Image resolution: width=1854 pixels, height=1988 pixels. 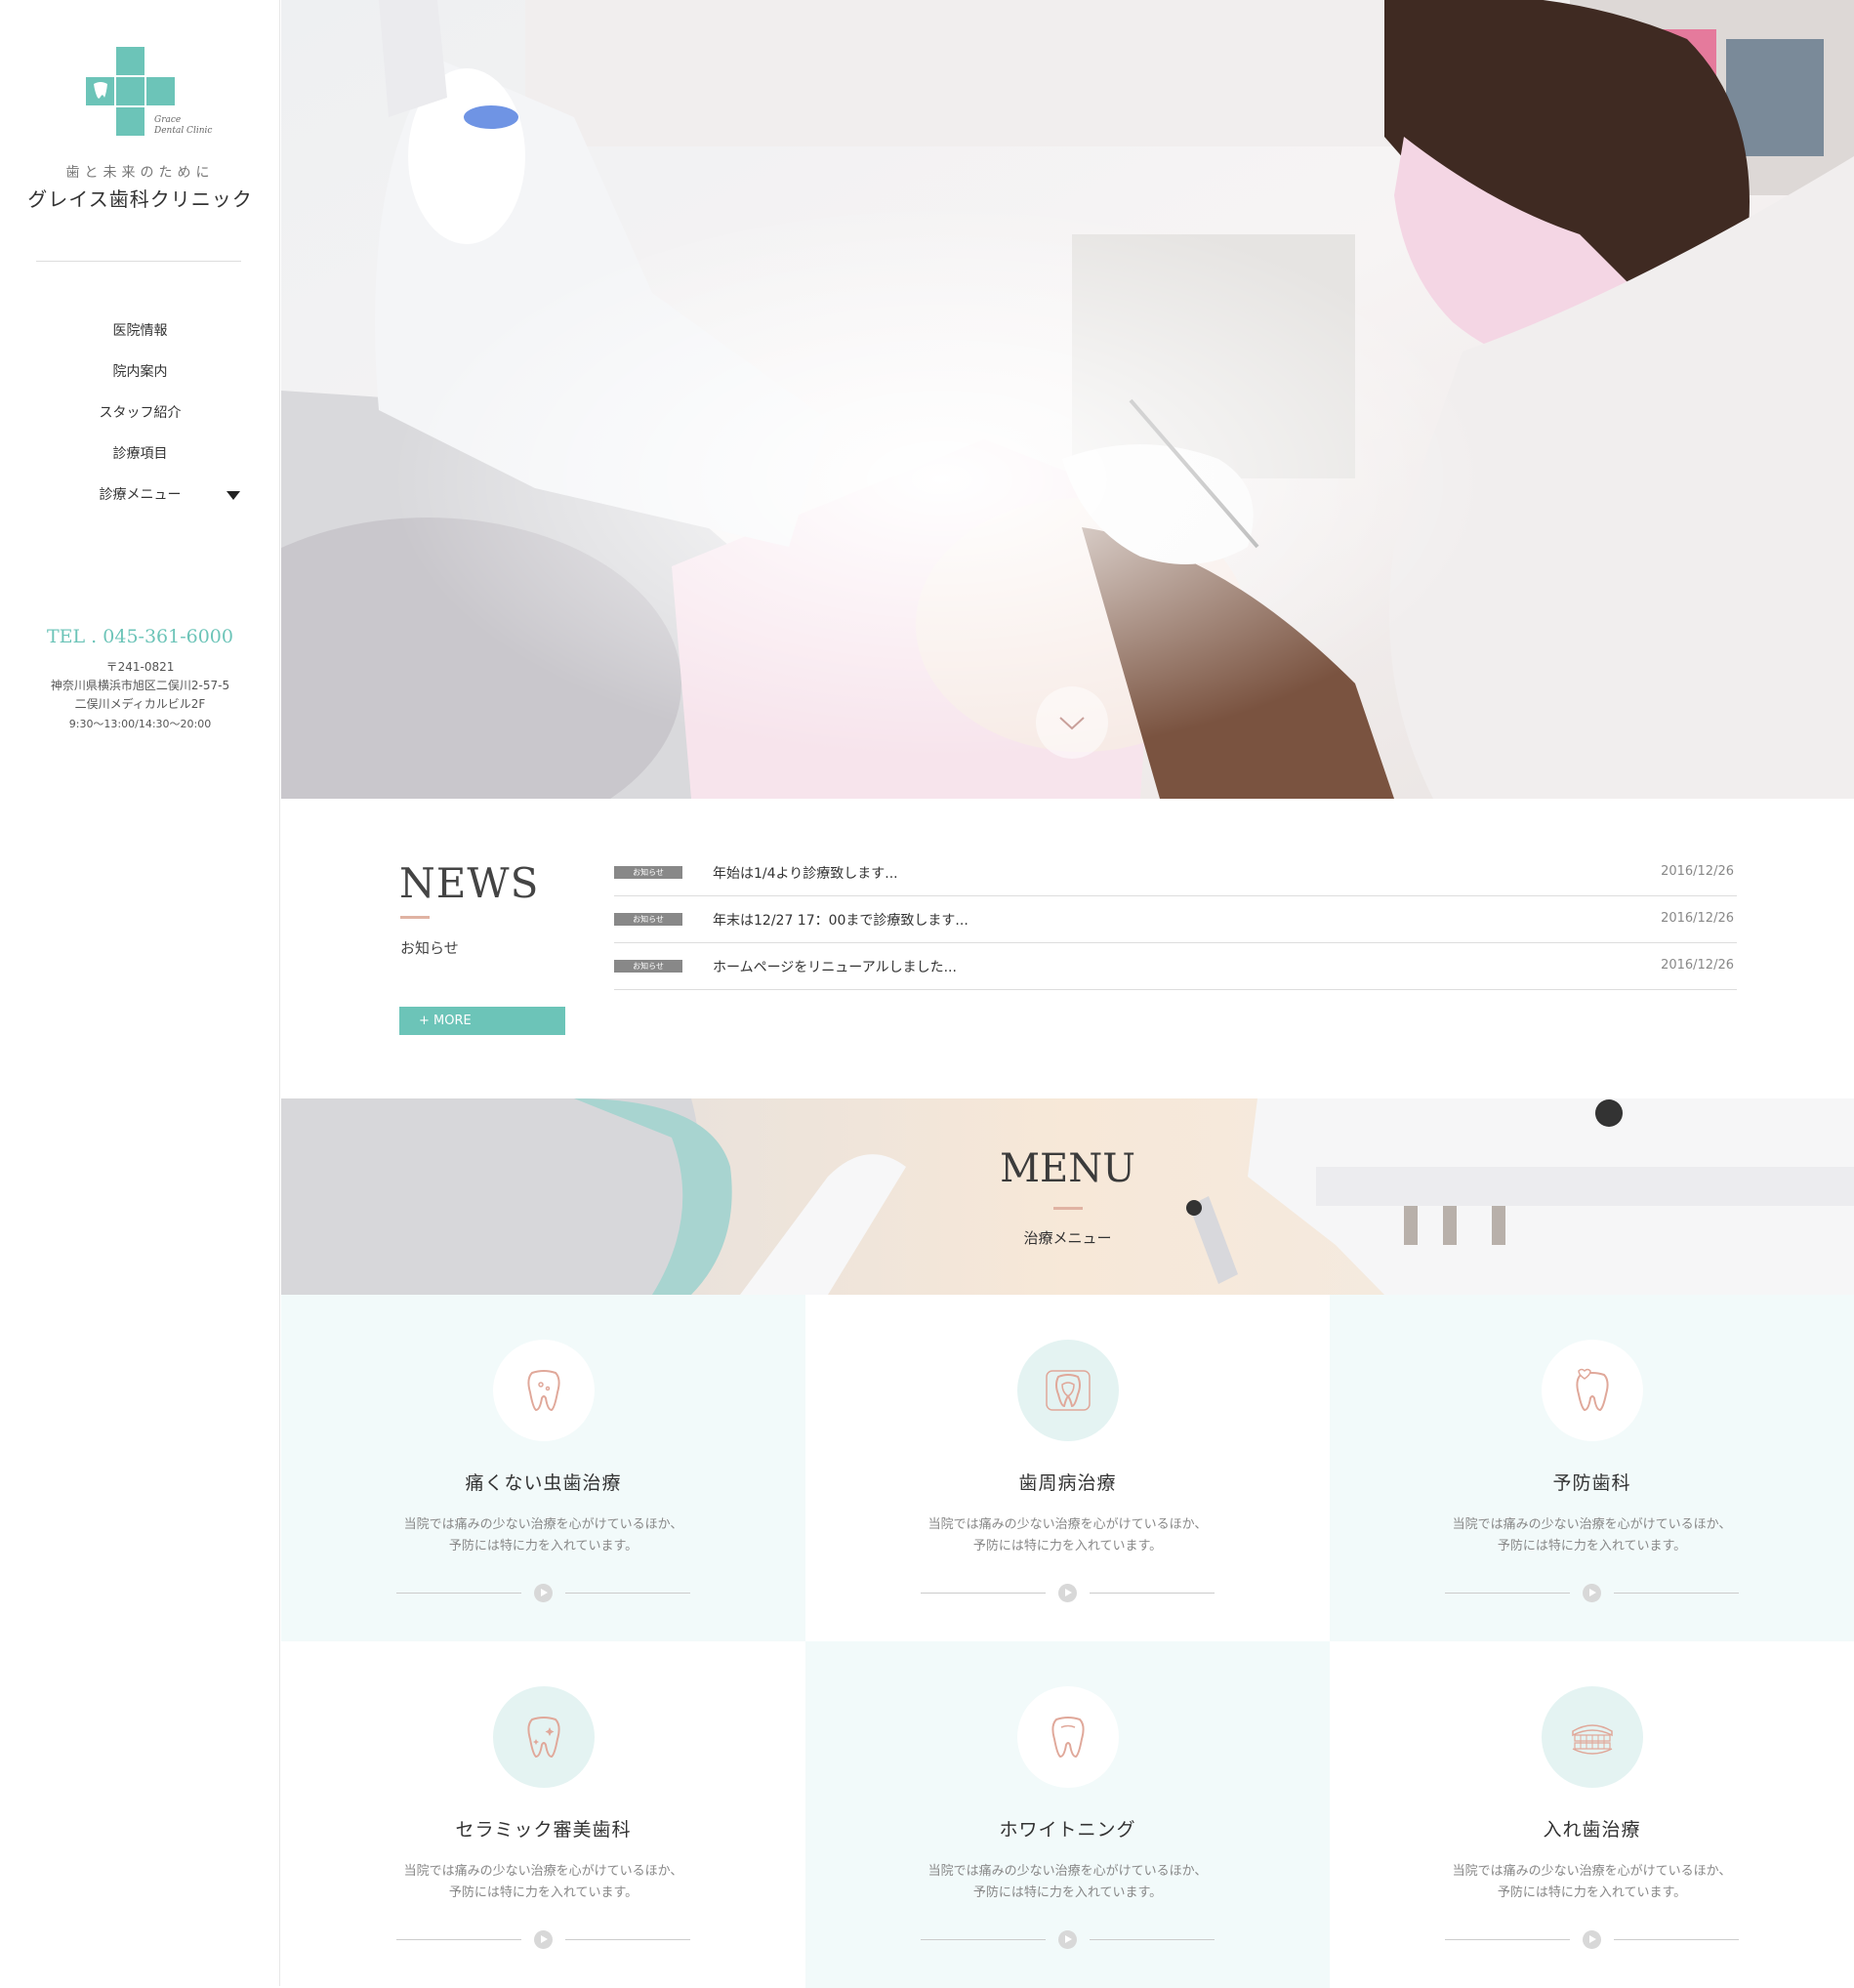 I want to click on tooth-gum-icon, so click(x=1068, y=1390).